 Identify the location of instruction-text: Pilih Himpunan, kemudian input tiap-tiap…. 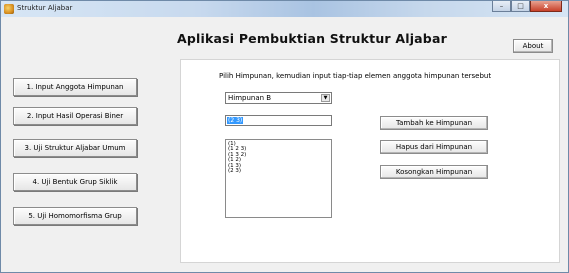
(355, 76).